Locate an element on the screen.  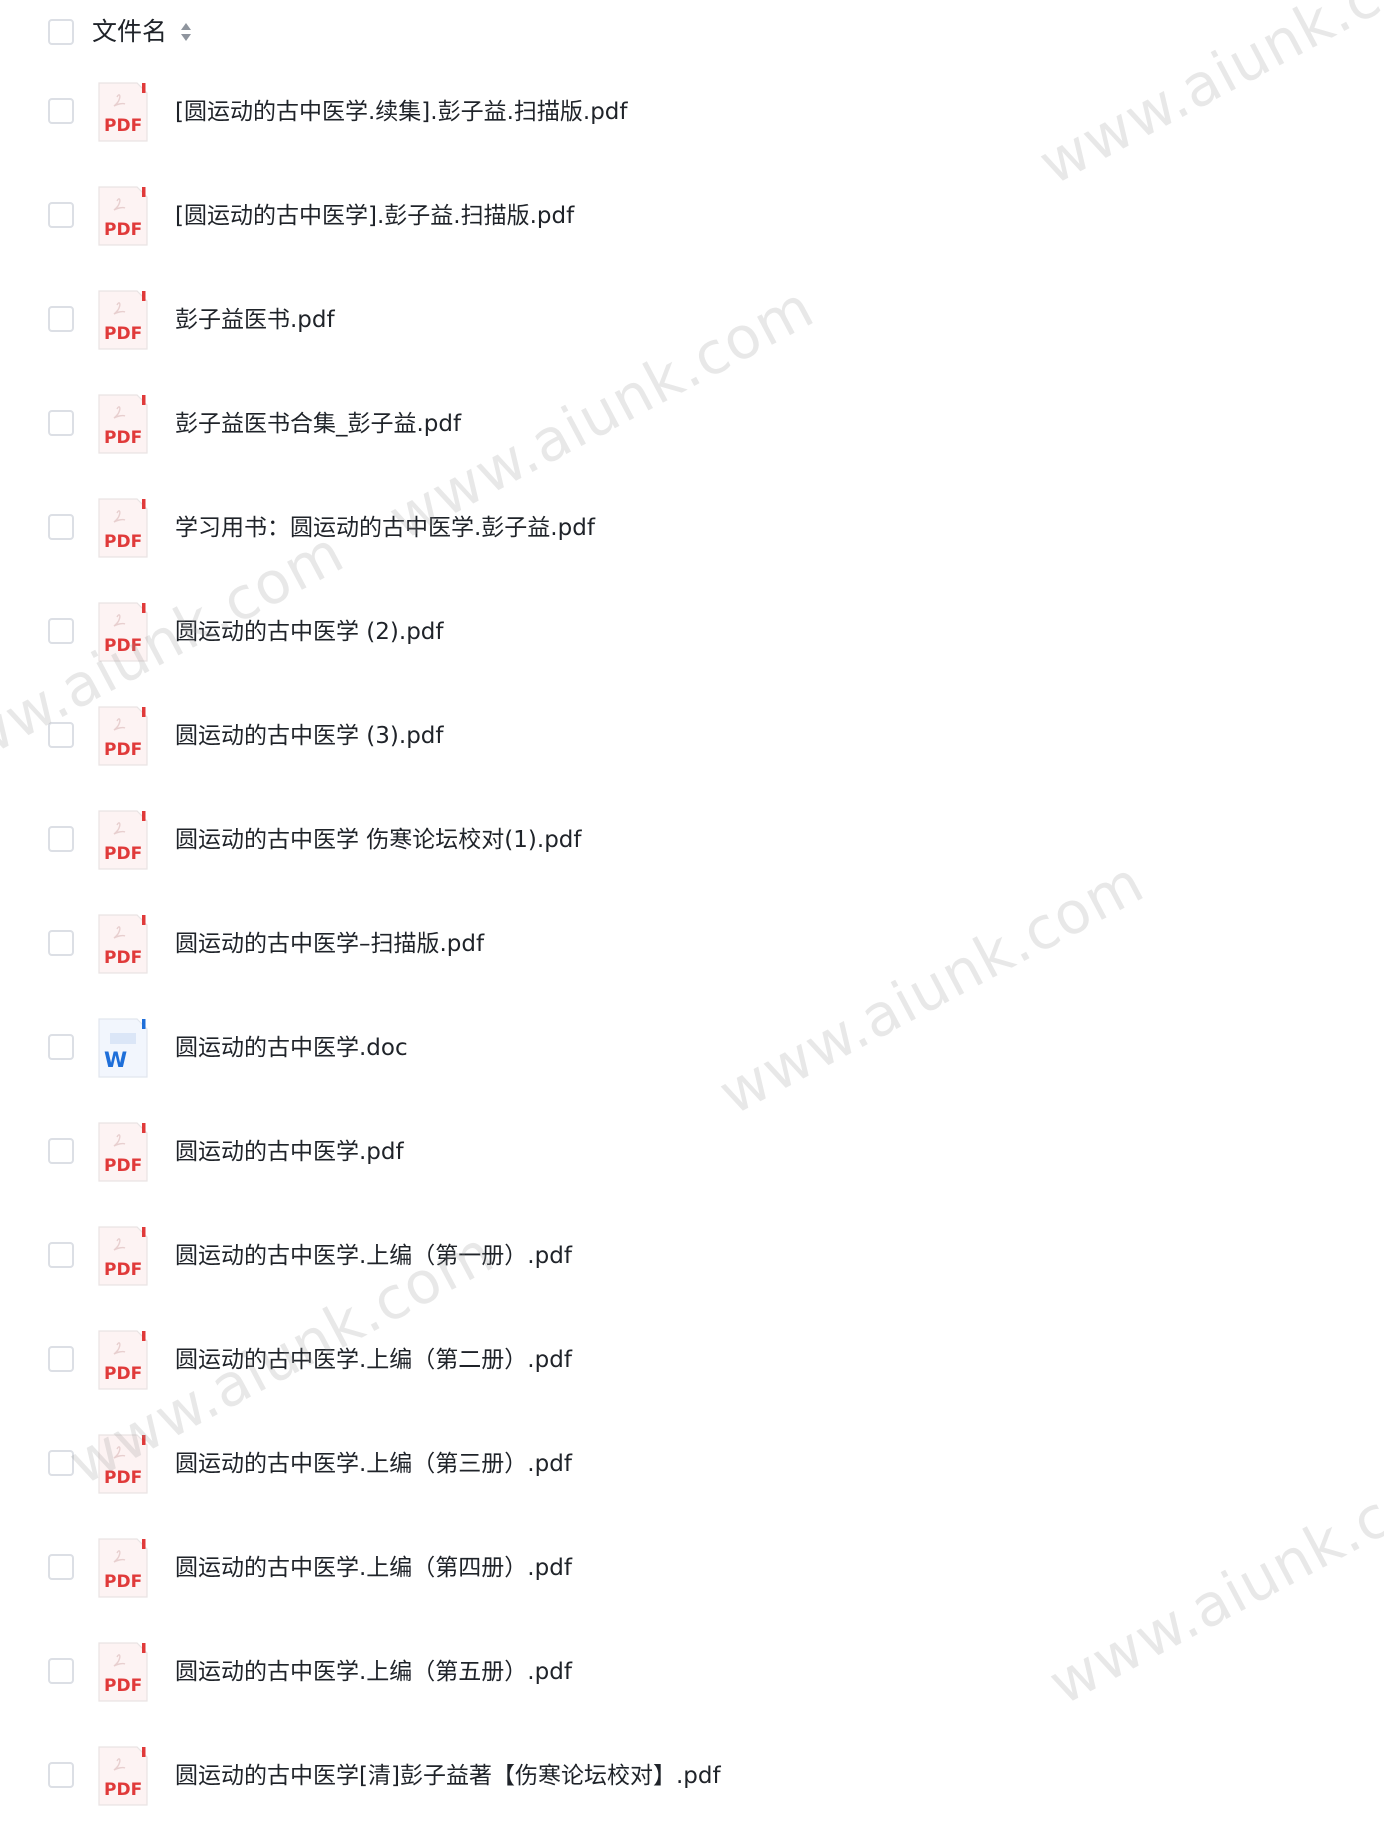
file-name-link: 学习用书：圆运动的古中医学.彭子益.pdf is located at coordinates (385, 528).